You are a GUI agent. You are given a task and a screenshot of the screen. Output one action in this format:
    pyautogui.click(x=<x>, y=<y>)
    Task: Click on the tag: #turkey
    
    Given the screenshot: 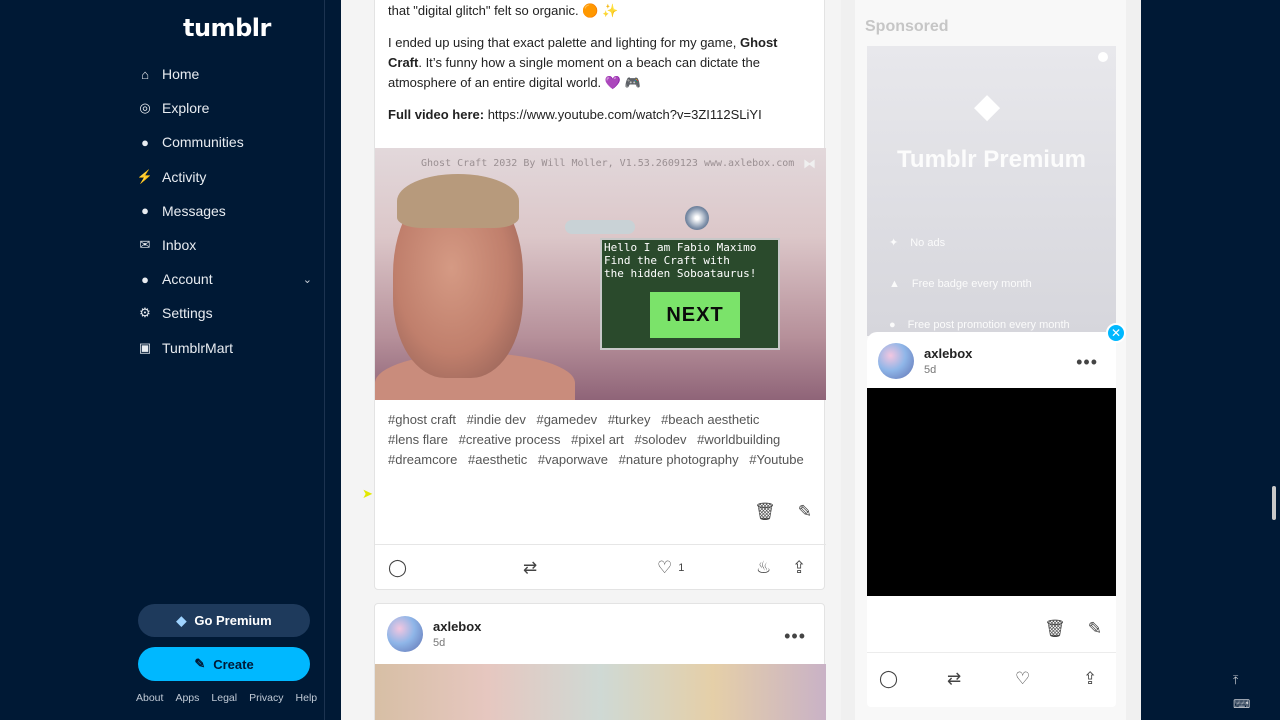 What is the action you would take?
    pyautogui.click(x=629, y=420)
    